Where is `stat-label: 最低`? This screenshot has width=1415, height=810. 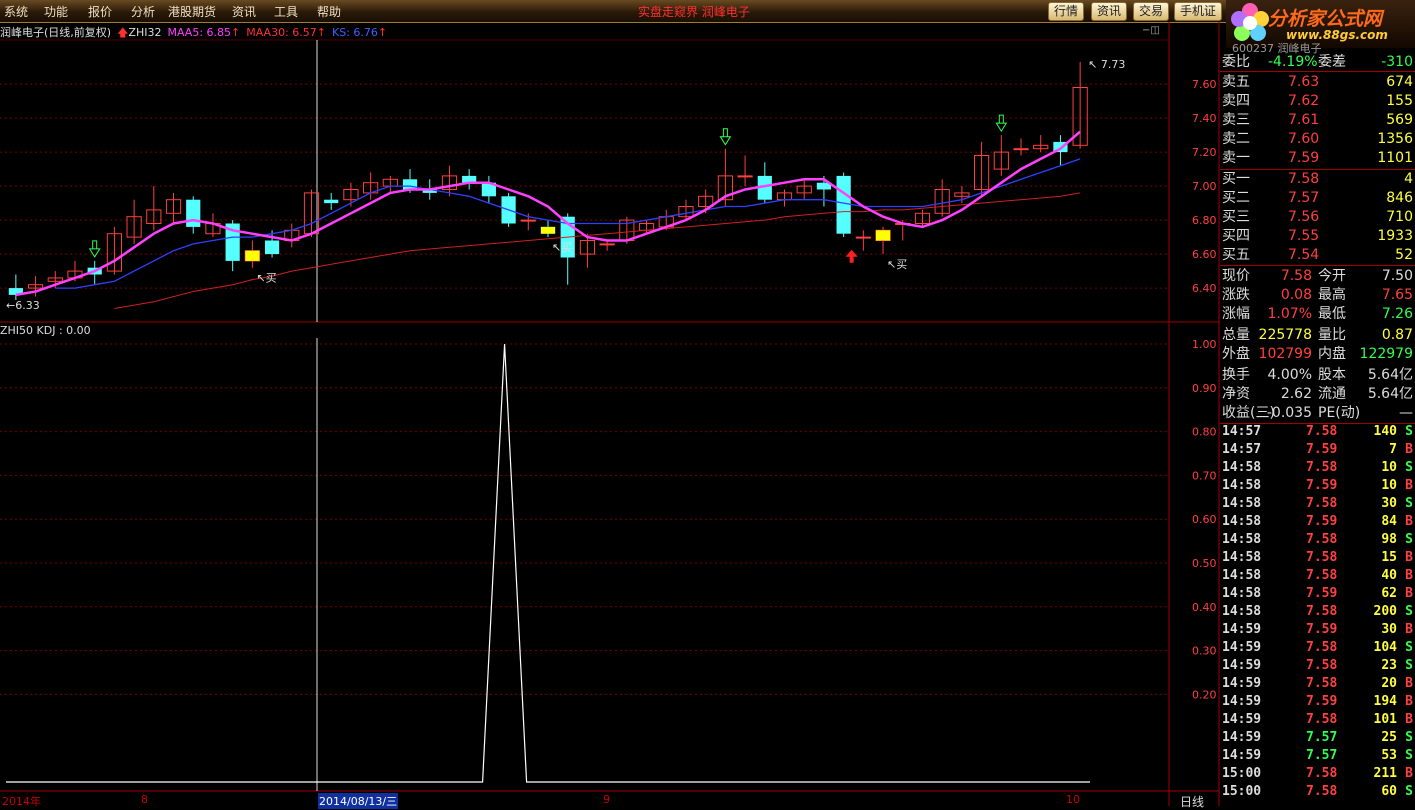
stat-label: 最低 is located at coordinates (1332, 314).